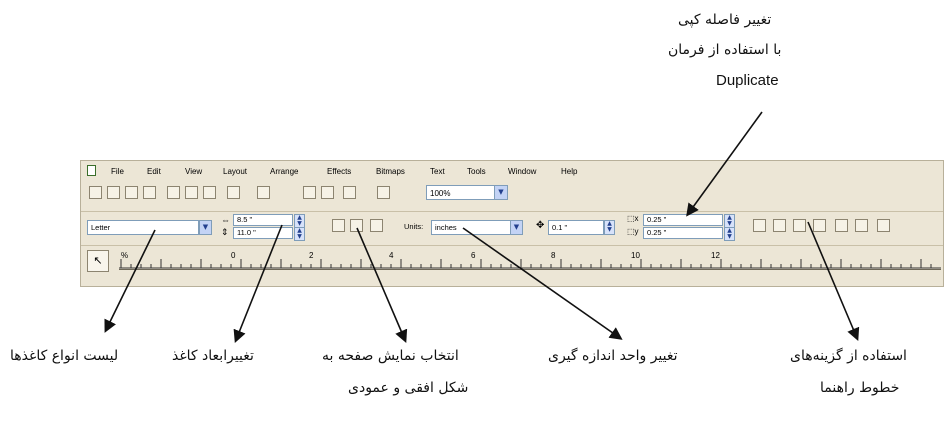 This screenshot has height=425, width=950. What do you see at coordinates (408, 388) in the screenshot?
I see `annotation-orientation-line2: شکل افقی و عمودی` at bounding box center [408, 388].